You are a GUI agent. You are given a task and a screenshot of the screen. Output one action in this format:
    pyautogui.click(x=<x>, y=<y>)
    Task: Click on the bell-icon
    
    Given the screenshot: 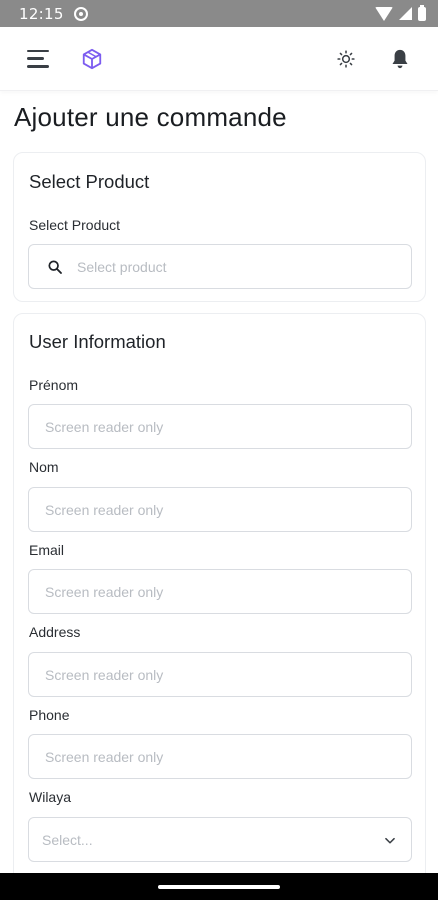 What is the action you would take?
    pyautogui.click(x=400, y=58)
    